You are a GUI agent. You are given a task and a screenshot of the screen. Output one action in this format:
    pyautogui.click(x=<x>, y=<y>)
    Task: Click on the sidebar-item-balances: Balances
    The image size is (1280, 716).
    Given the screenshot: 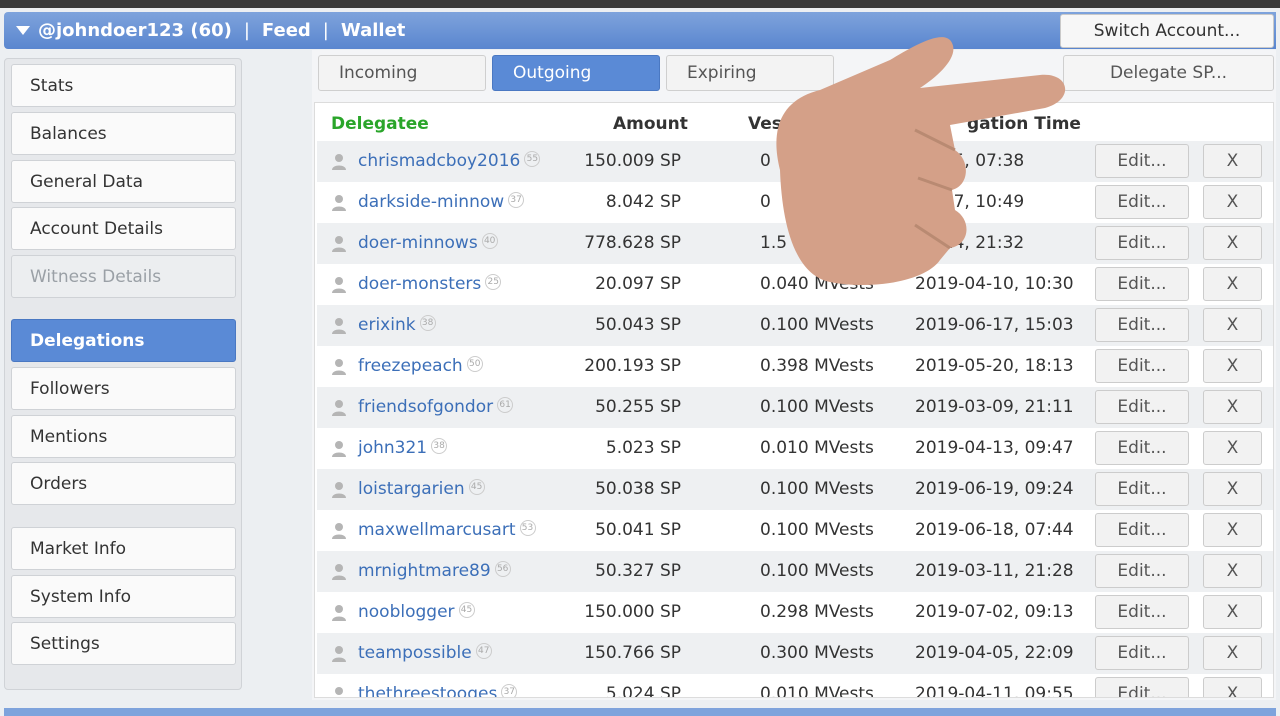 What is the action you would take?
    pyautogui.click(x=123, y=133)
    